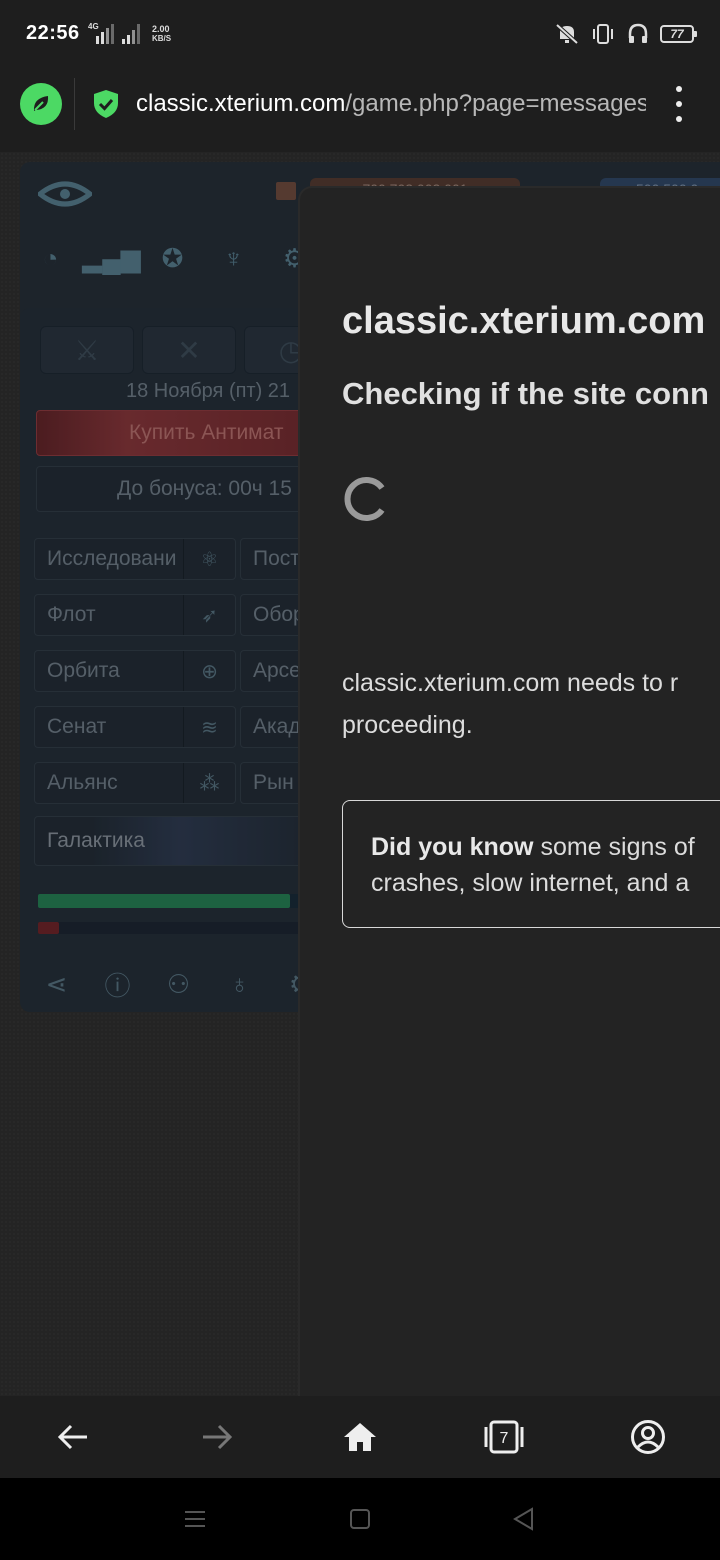 The width and height of the screenshot is (720, 1560). Describe the element at coordinates (131, 34) in the screenshot. I see `signal-2-icon` at that location.